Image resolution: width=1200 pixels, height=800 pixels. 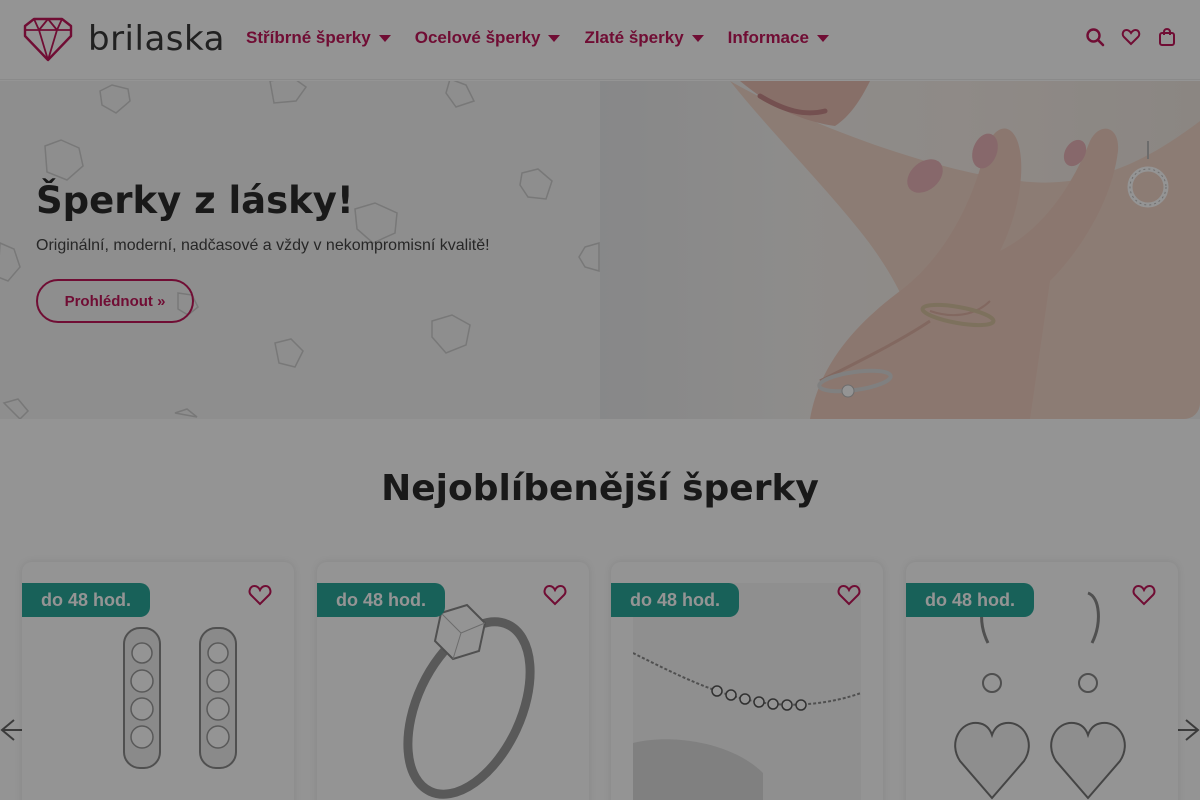 I want to click on search-button, so click(x=1095, y=37).